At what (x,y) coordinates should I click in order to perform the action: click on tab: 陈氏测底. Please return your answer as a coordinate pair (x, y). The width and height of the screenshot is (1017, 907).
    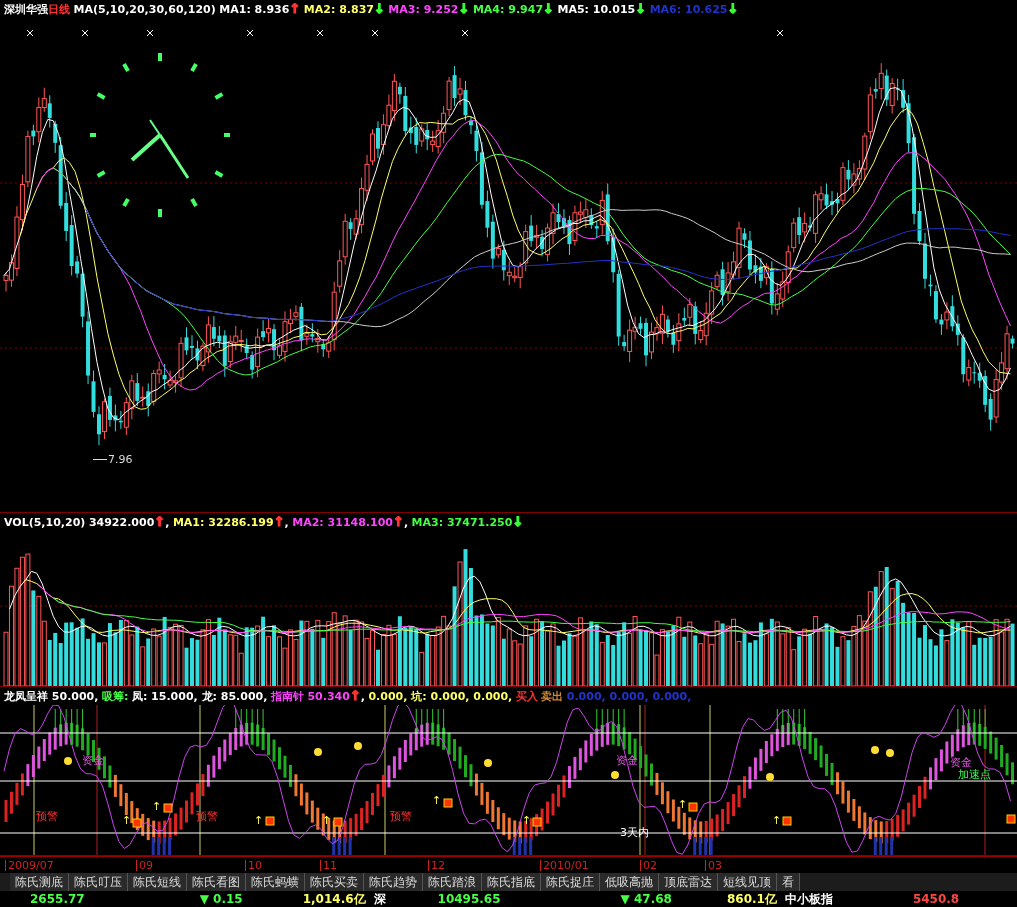
    Looking at the image, I should click on (39, 882).